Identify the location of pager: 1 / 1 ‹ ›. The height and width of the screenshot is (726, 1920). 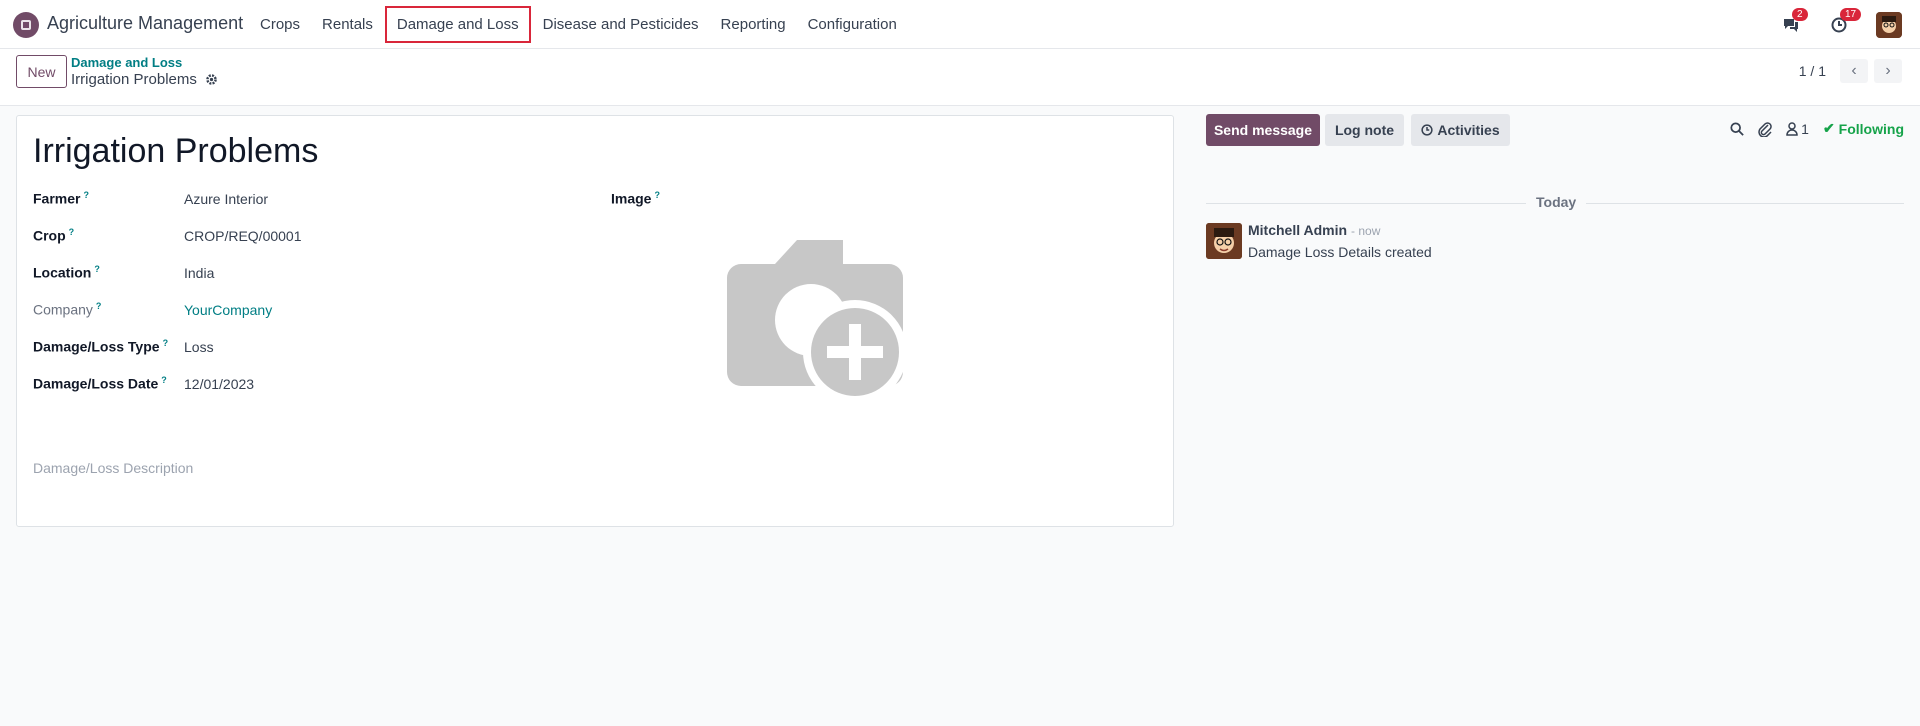
(1850, 71).